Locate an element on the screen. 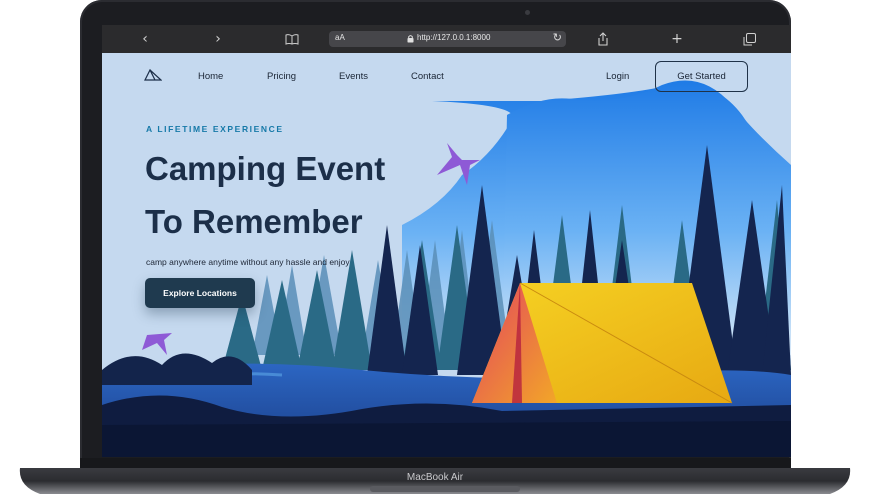 Image resolution: width=870 pixels, height=500 pixels. hero-title-line2: To Remember is located at coordinates (254, 221).